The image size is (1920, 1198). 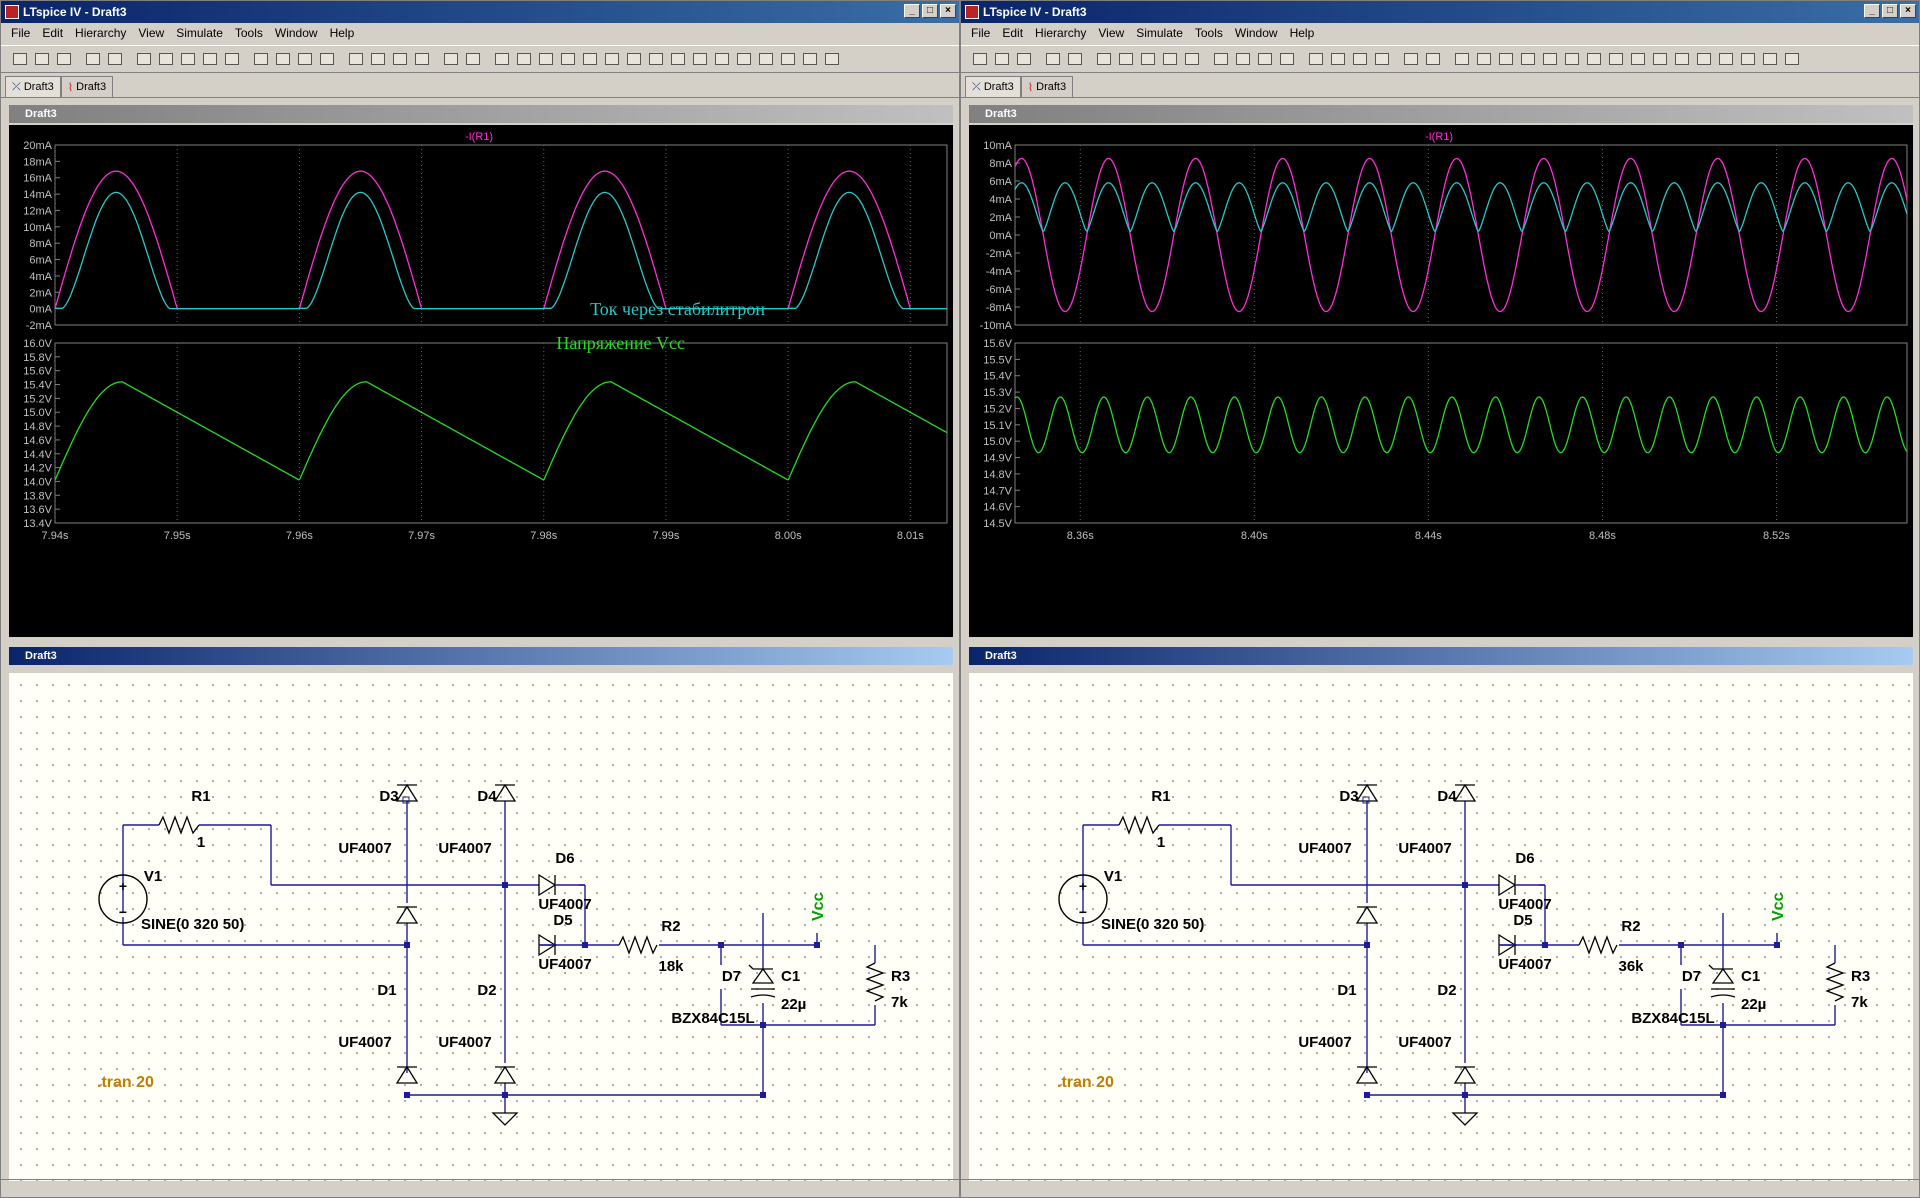 What do you see at coordinates (151, 33) in the screenshot?
I see `menu-view: View` at bounding box center [151, 33].